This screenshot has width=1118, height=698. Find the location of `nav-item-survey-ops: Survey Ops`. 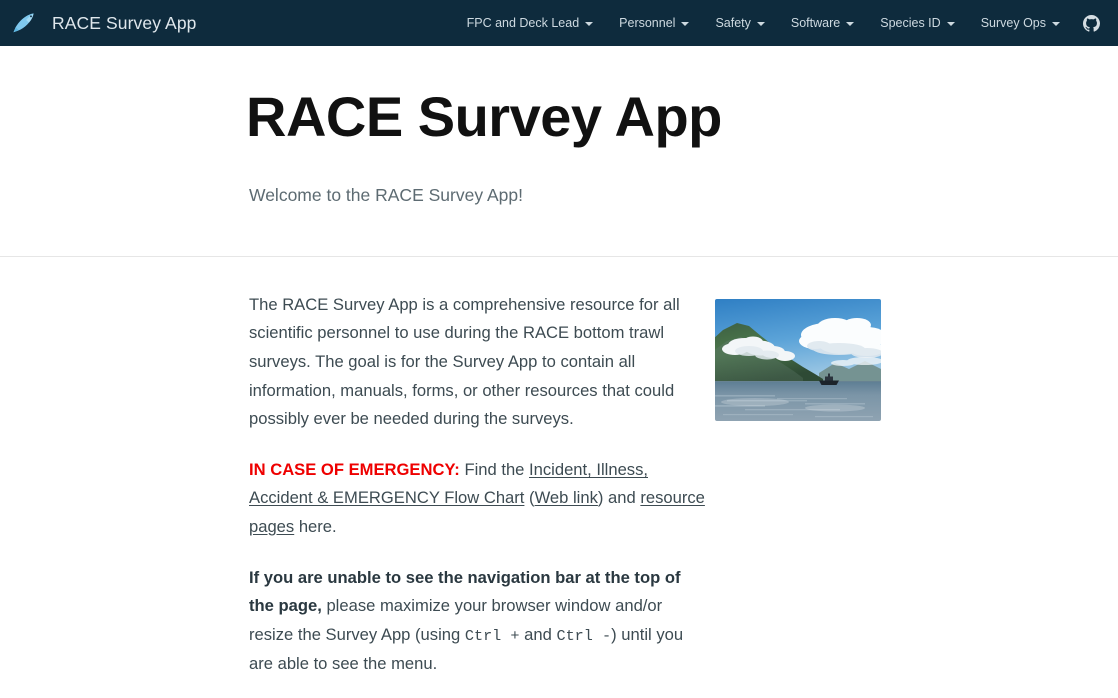

nav-item-survey-ops: Survey Ops is located at coordinates (1020, 23).